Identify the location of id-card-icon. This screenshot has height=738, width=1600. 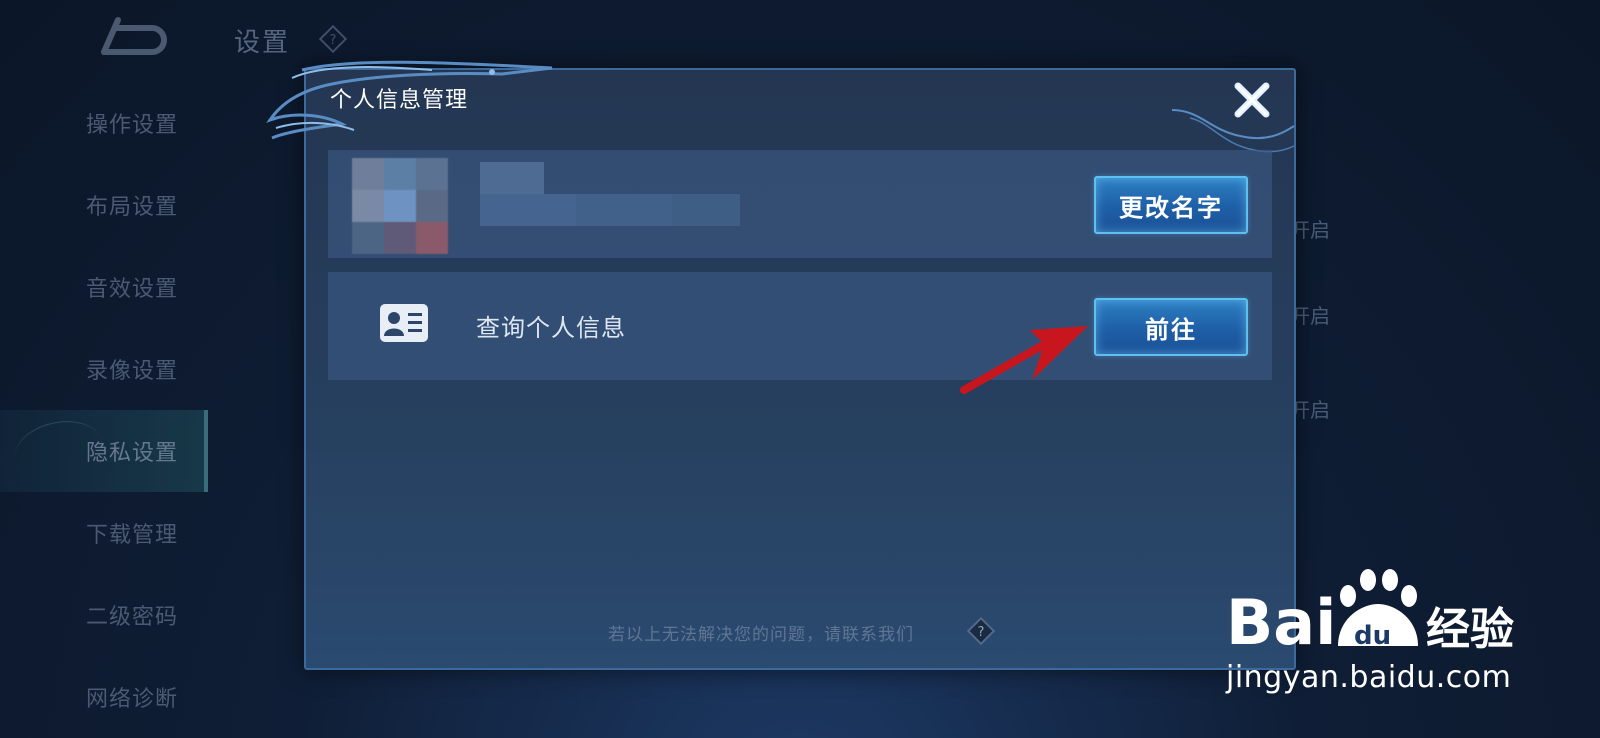
(404, 323).